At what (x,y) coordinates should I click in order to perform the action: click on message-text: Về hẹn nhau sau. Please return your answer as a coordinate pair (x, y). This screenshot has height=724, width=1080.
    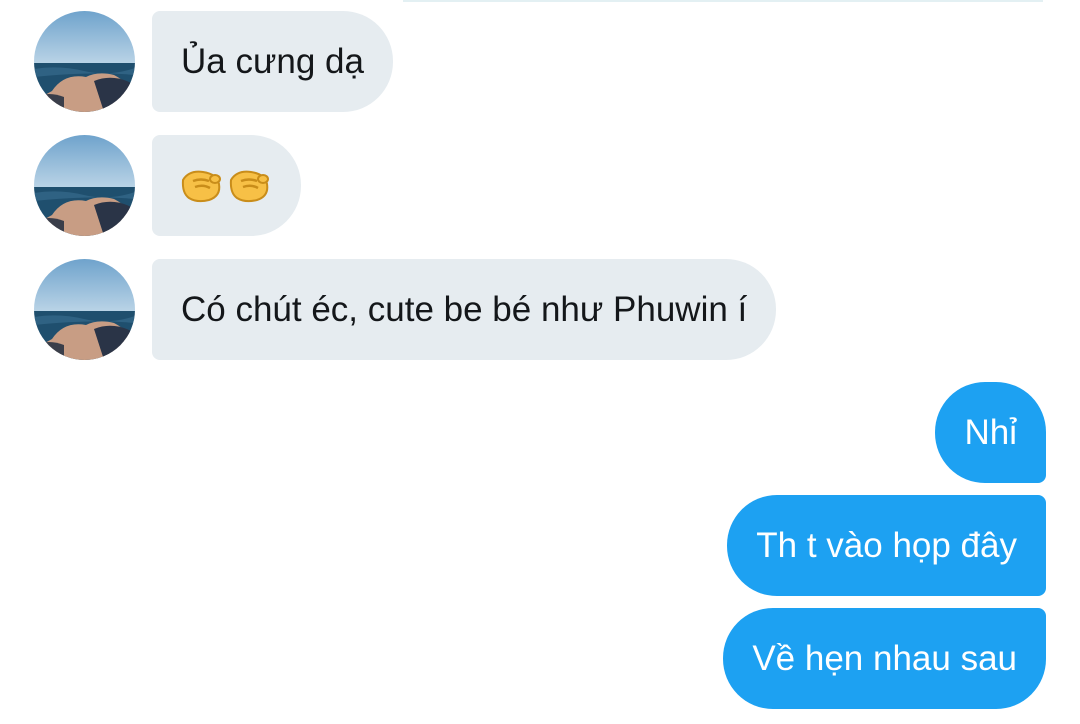
    Looking at the image, I should click on (884, 658).